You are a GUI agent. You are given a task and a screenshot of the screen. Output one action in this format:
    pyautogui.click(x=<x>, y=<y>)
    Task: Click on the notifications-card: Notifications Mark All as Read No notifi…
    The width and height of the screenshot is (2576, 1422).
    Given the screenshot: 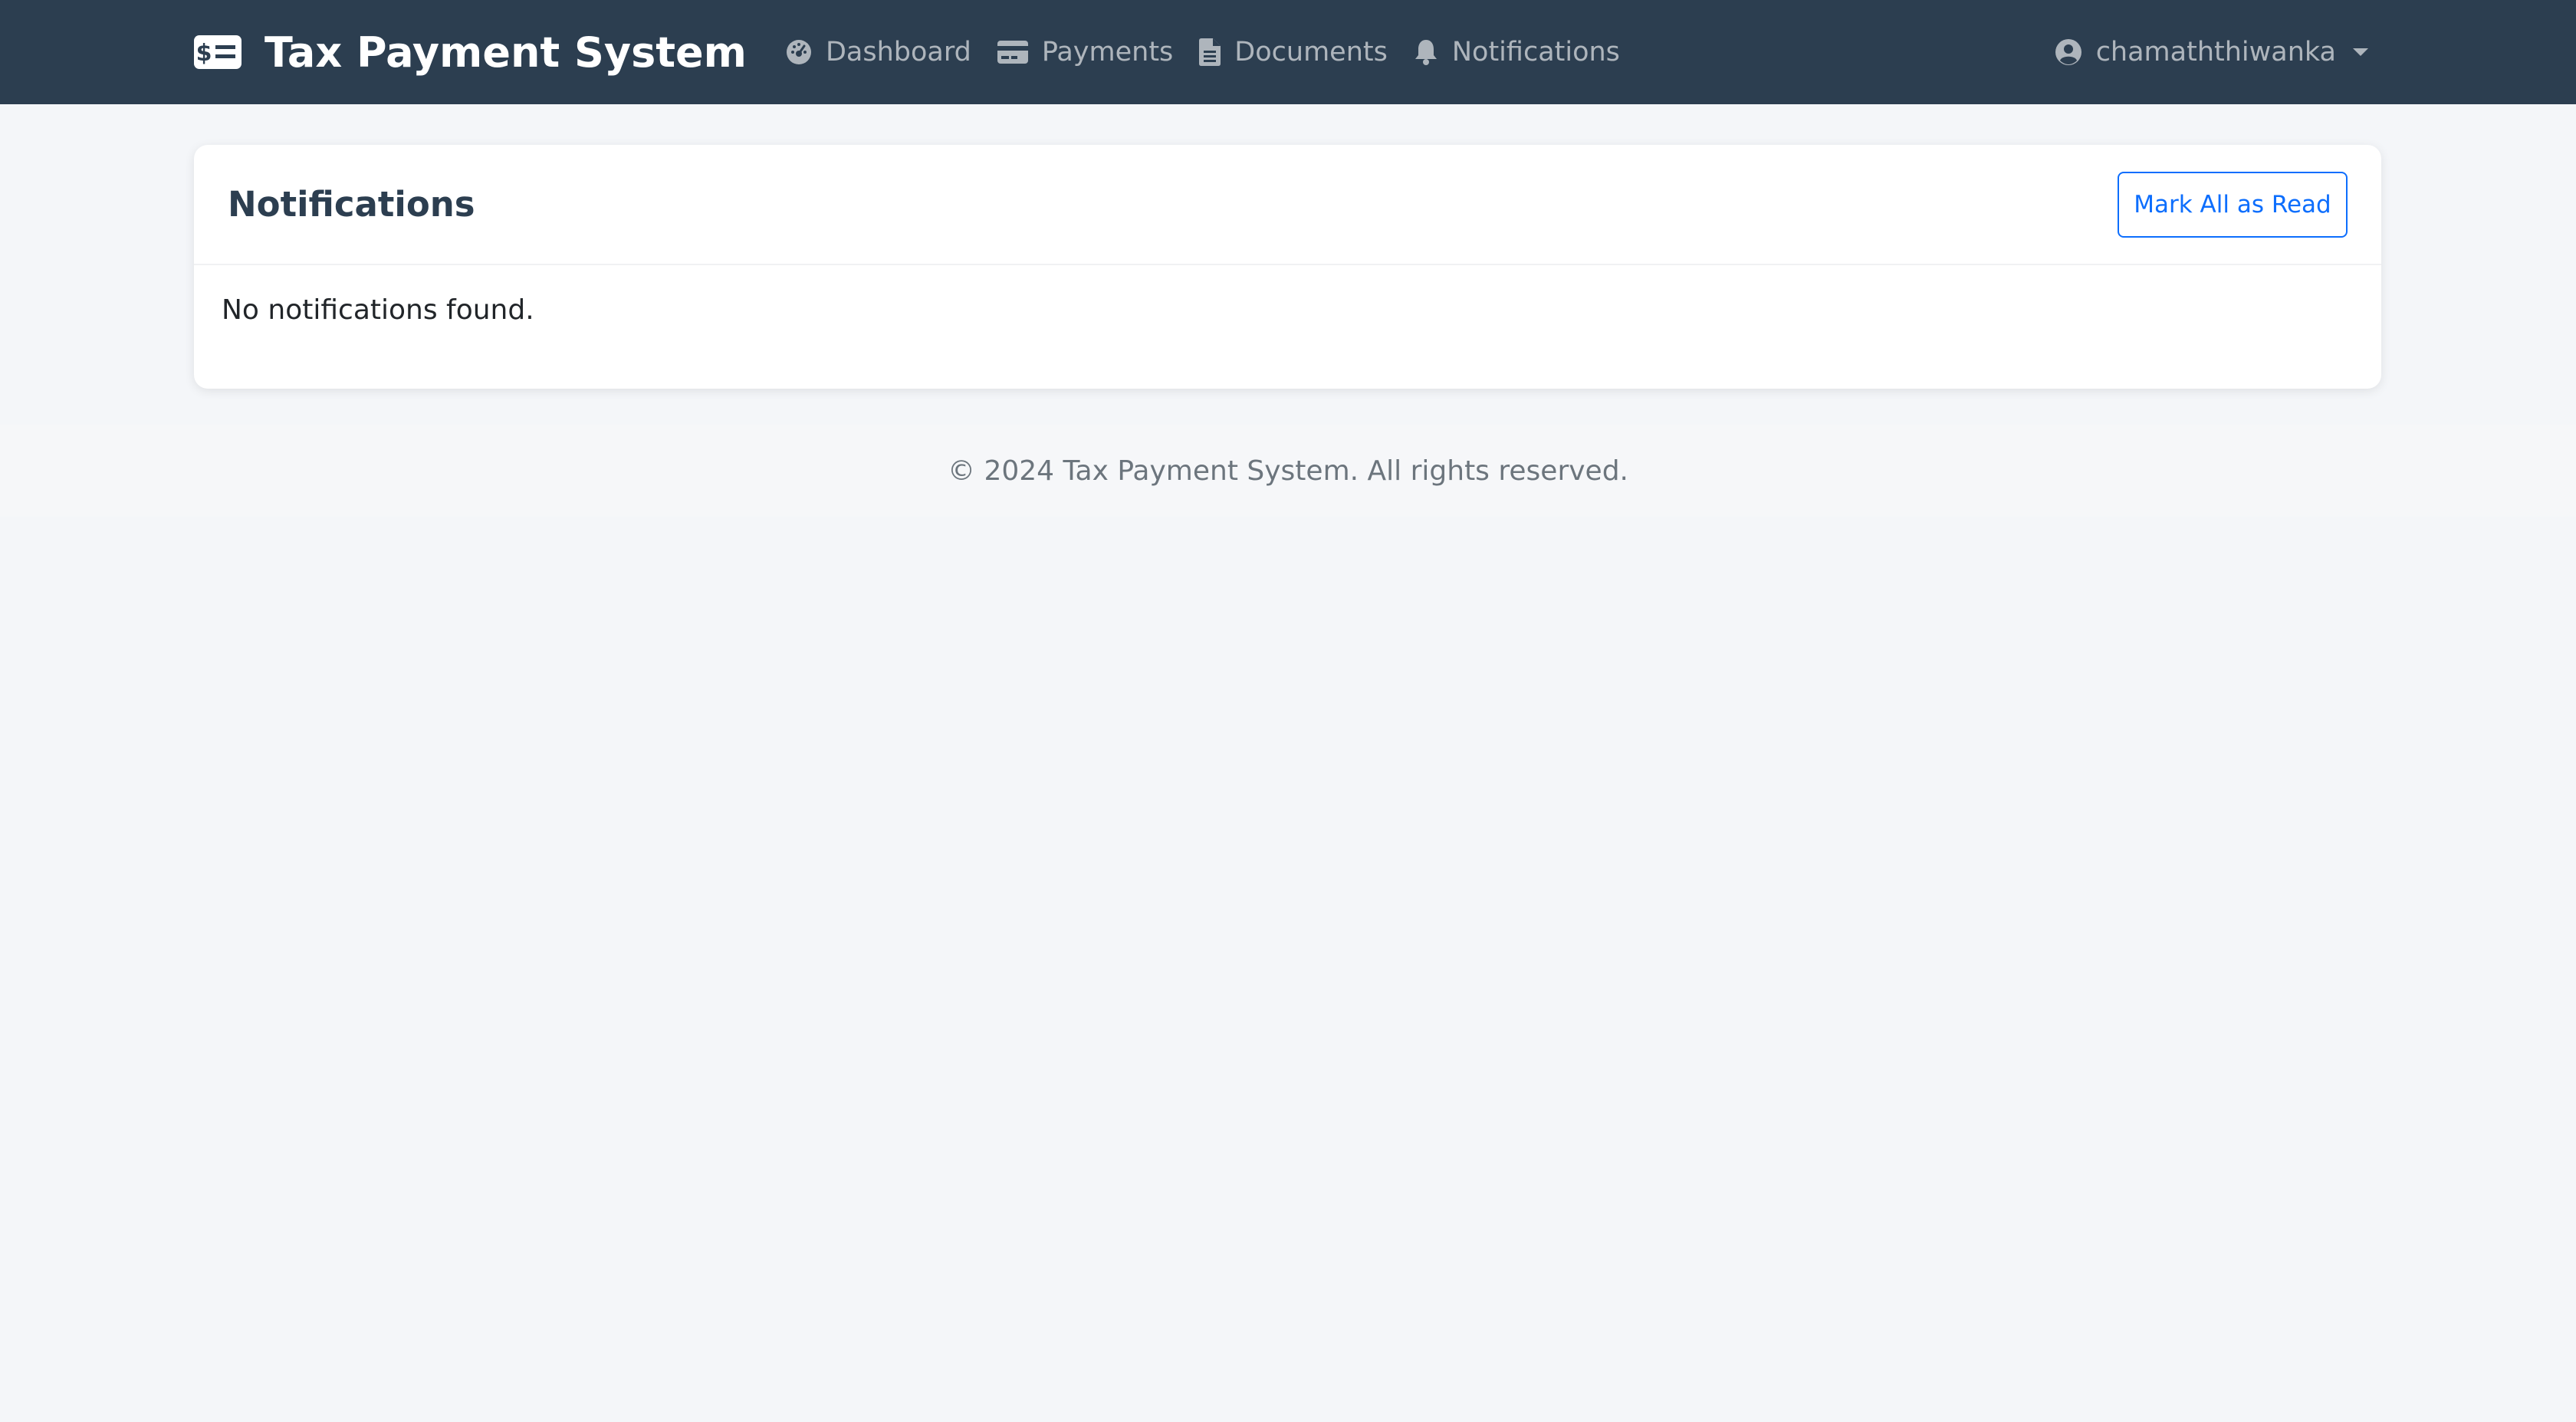 What is the action you would take?
    pyautogui.click(x=1287, y=267)
    